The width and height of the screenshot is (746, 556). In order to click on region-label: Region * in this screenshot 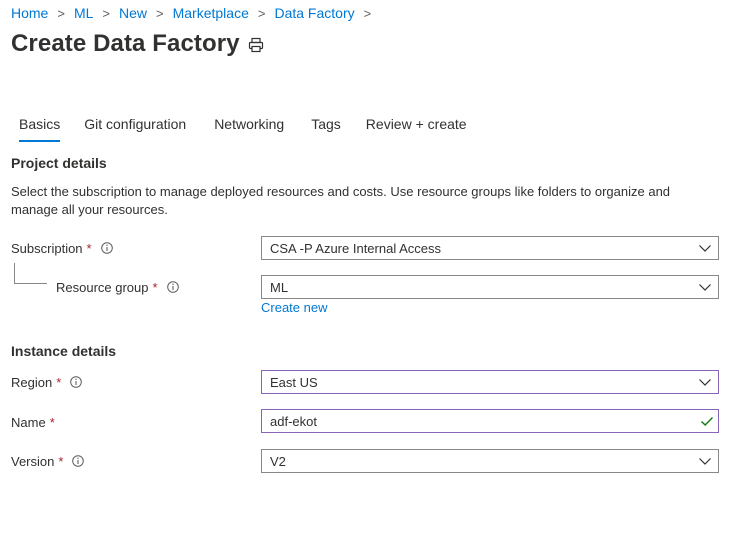, I will do `click(47, 382)`.